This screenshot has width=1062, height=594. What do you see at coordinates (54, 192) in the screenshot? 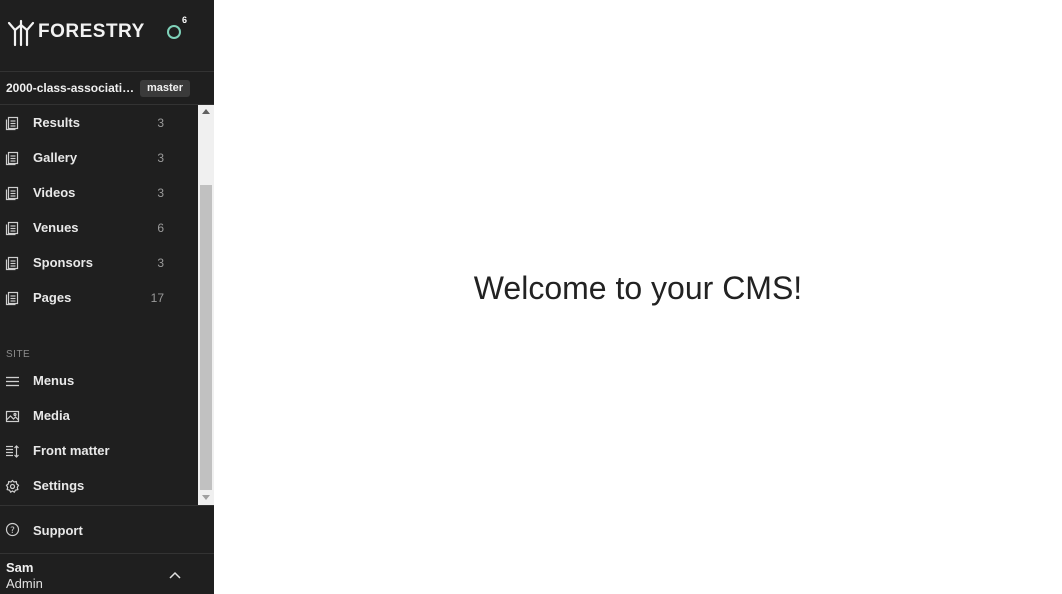
I see `sidebar-item-label: Videos` at bounding box center [54, 192].